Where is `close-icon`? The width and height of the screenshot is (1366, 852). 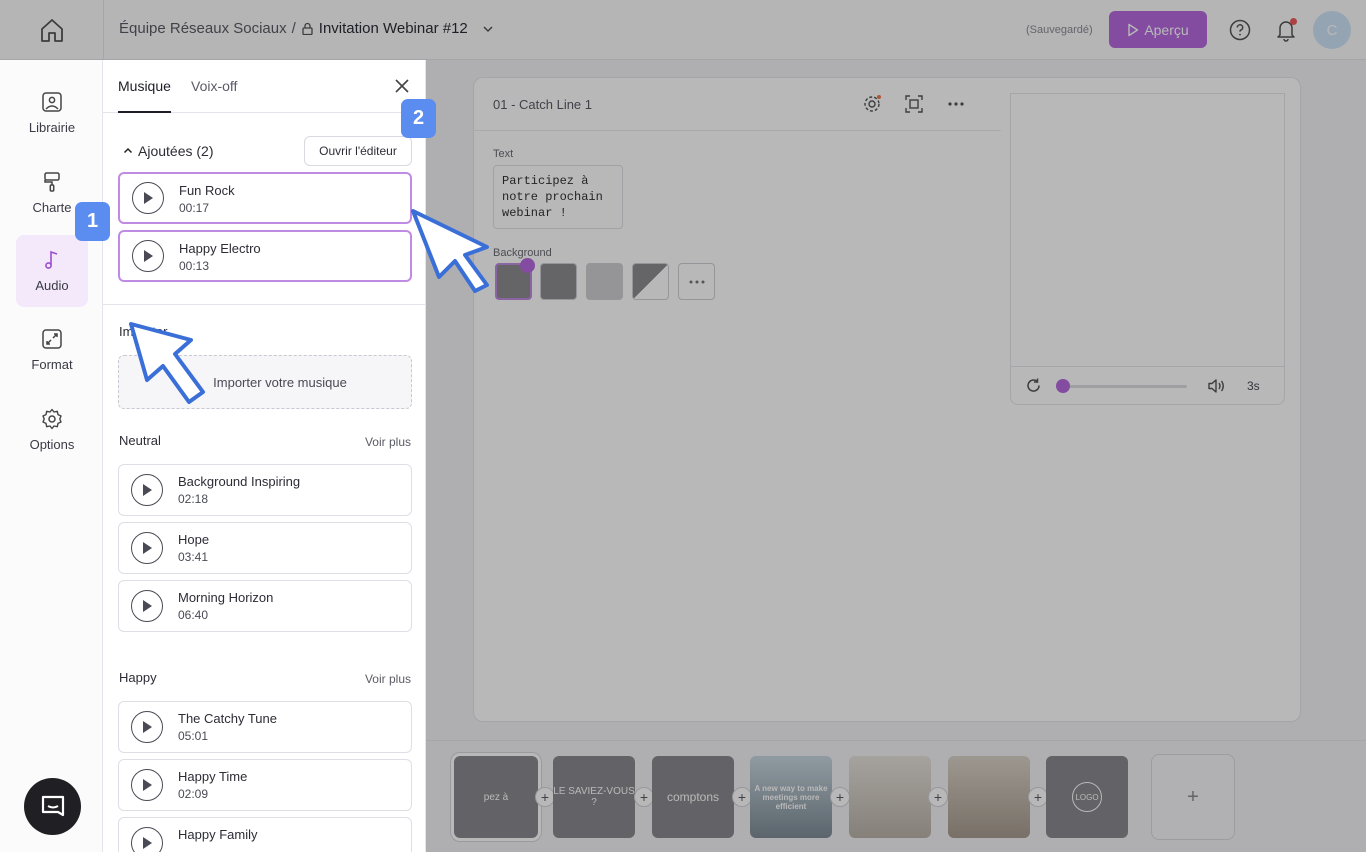 close-icon is located at coordinates (402, 86).